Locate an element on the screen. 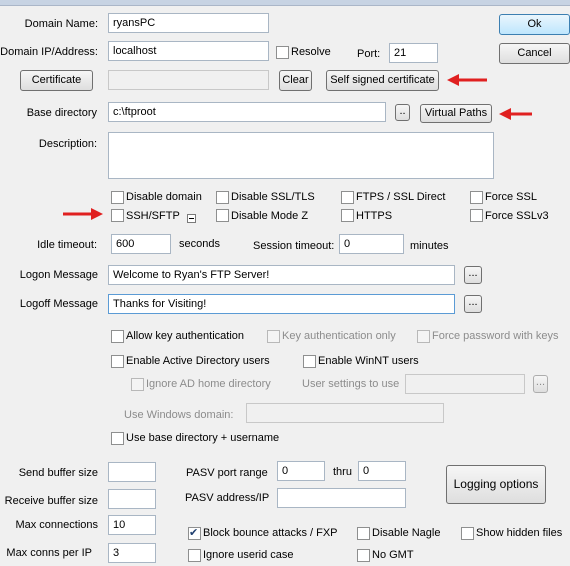  pasv-address-label: PASV address/IP is located at coordinates (227, 498).